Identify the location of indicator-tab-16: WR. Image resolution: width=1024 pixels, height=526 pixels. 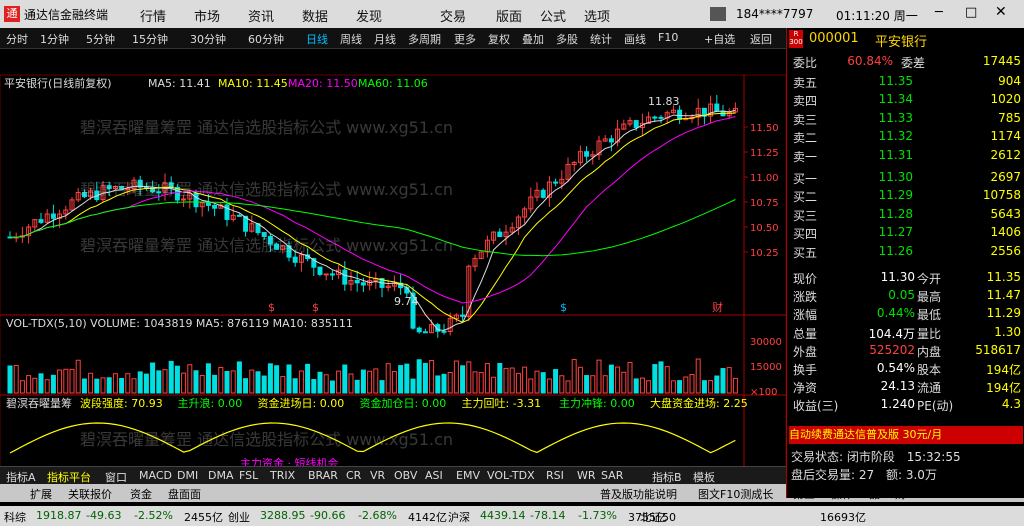
(586, 475).